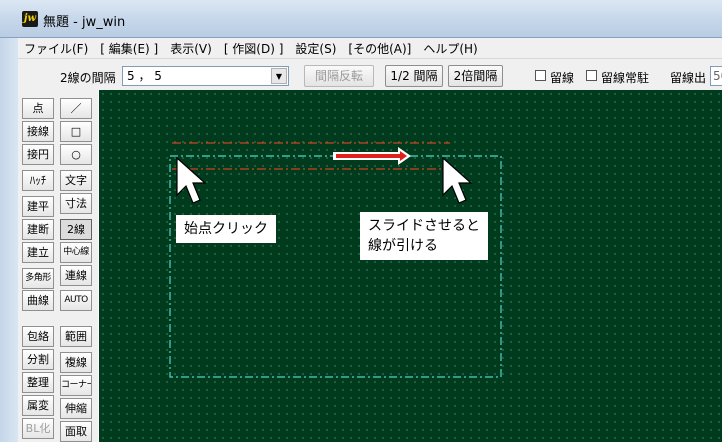  Describe the element at coordinates (372, 156) in the screenshot. I see `slide-arrow-icon` at that location.